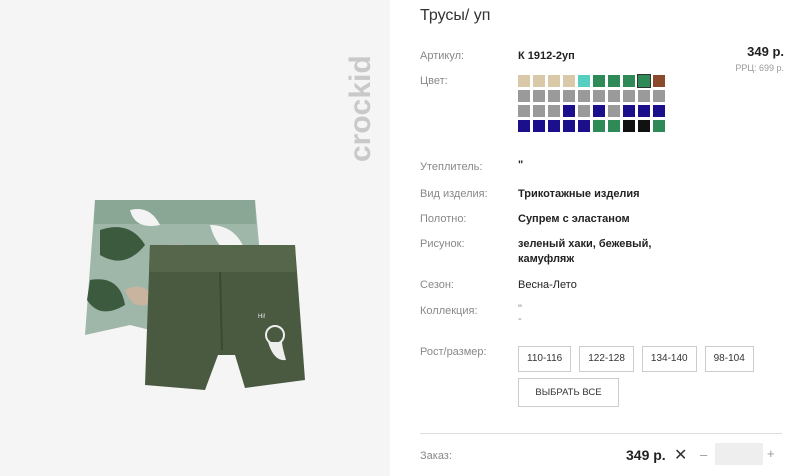 The width and height of the screenshot is (800, 476). What do you see at coordinates (765, 51) in the screenshot?
I see `product-price: 349 р.` at bounding box center [765, 51].